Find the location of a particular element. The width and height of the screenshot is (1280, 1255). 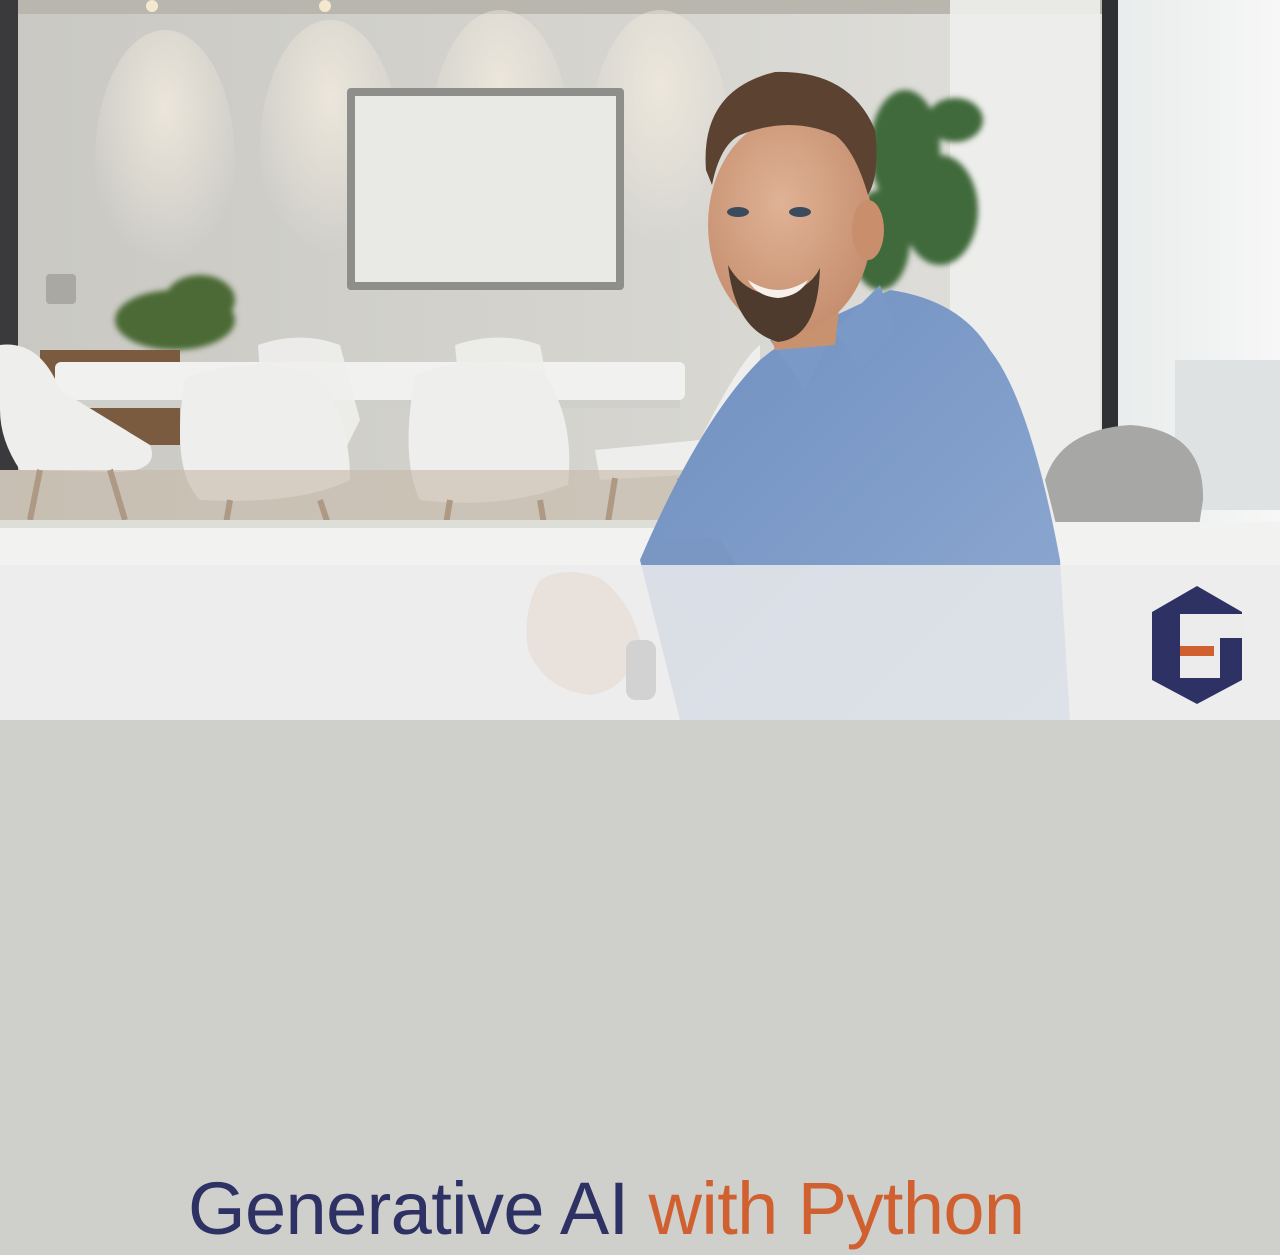

title-part-generative-ai: Generative AI is located at coordinates (418, 1208).